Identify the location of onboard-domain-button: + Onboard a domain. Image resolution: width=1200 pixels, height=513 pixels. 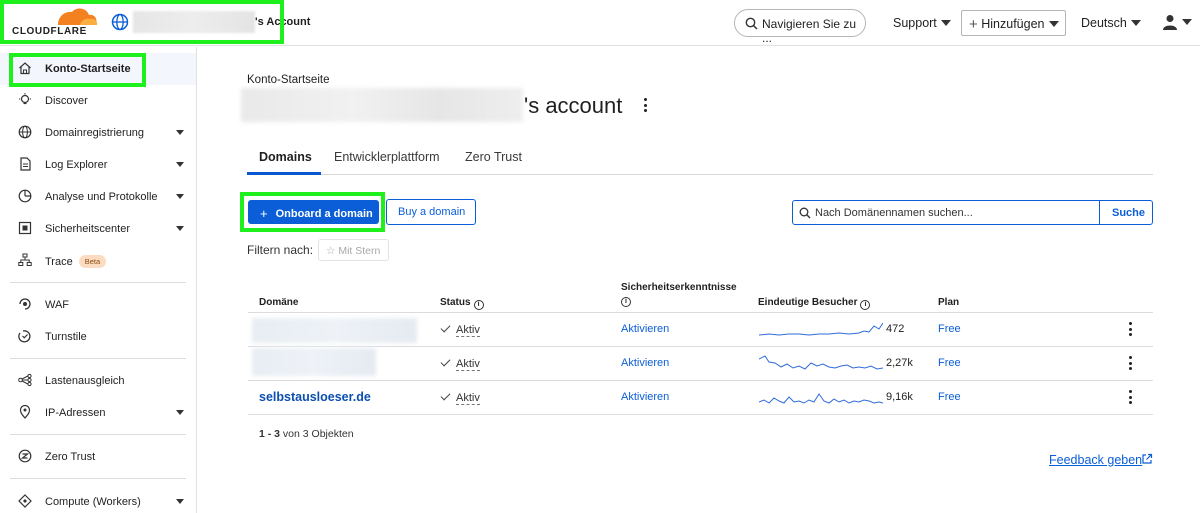
(313, 212).